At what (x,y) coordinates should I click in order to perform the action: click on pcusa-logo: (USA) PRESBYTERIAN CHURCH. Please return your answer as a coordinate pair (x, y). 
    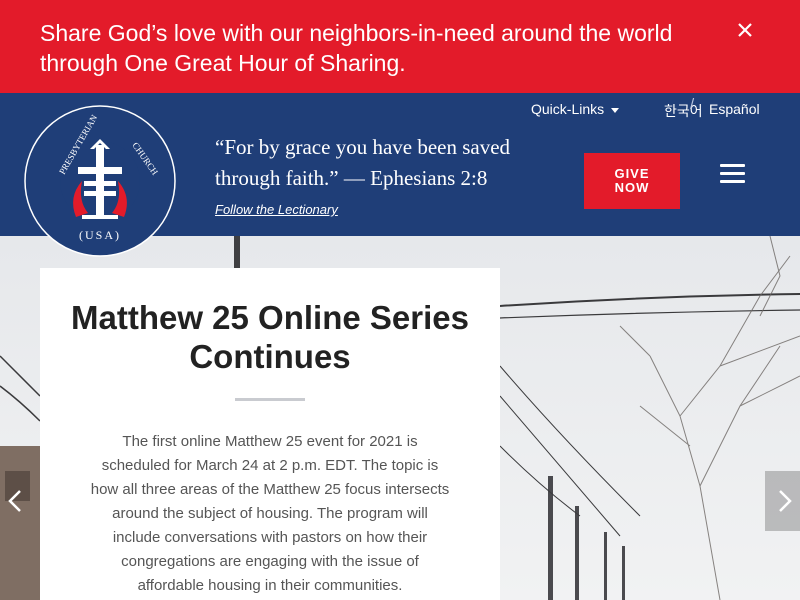
    Looking at the image, I should click on (100, 181).